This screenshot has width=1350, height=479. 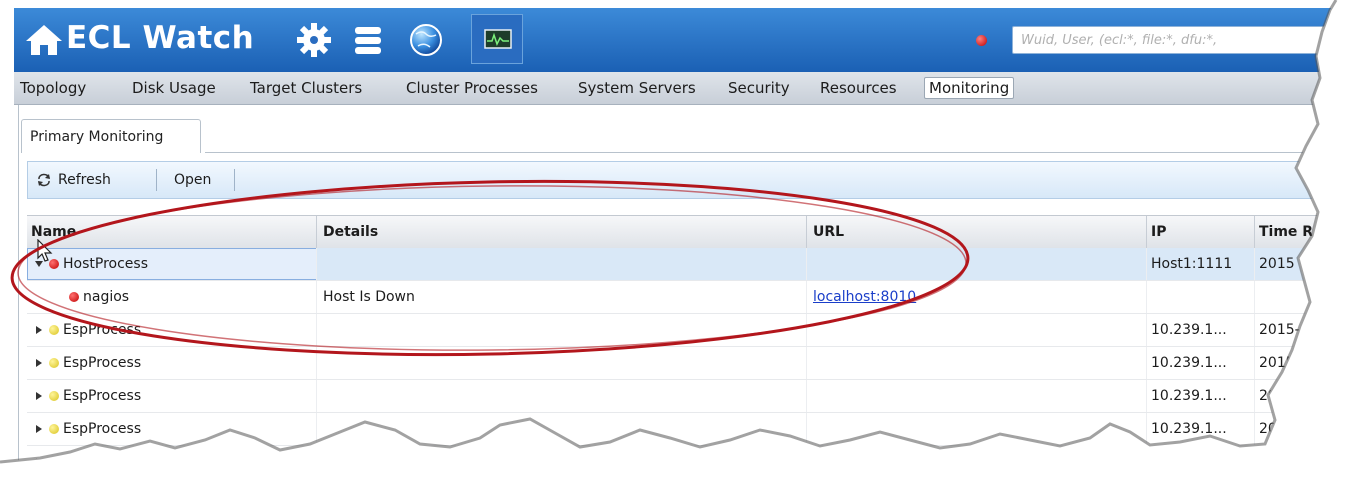 What do you see at coordinates (306, 88) in the screenshot?
I see `nav-target-clusters: Target Clusters` at bounding box center [306, 88].